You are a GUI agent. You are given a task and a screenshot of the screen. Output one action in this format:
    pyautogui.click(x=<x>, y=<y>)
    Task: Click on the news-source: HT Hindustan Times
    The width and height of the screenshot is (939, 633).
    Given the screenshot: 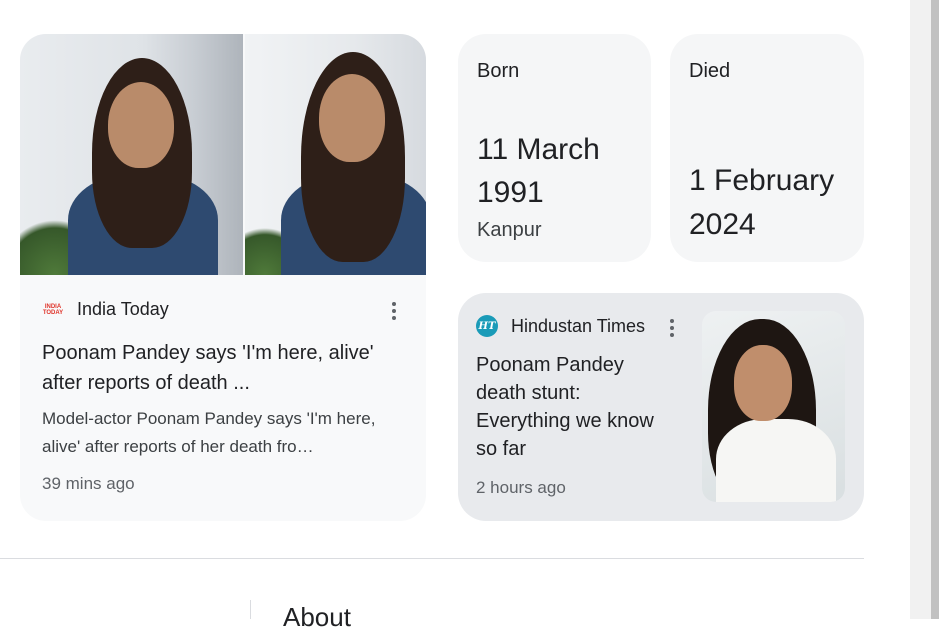 What is the action you would take?
    pyautogui.click(x=560, y=326)
    